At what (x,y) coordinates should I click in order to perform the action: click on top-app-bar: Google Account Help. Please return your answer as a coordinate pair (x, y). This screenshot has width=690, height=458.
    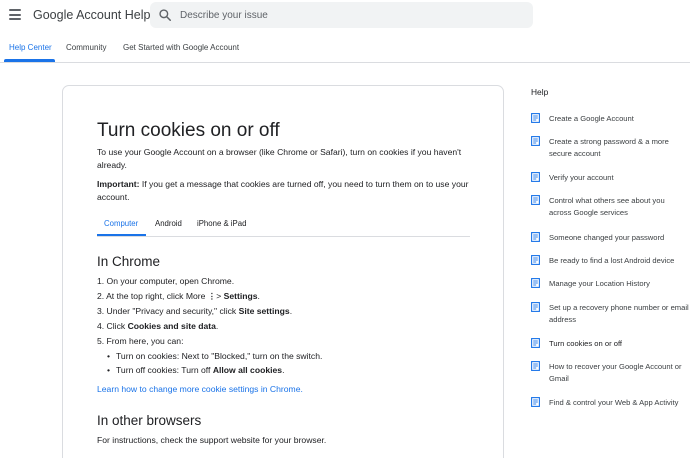
    Looking at the image, I should click on (345, 16).